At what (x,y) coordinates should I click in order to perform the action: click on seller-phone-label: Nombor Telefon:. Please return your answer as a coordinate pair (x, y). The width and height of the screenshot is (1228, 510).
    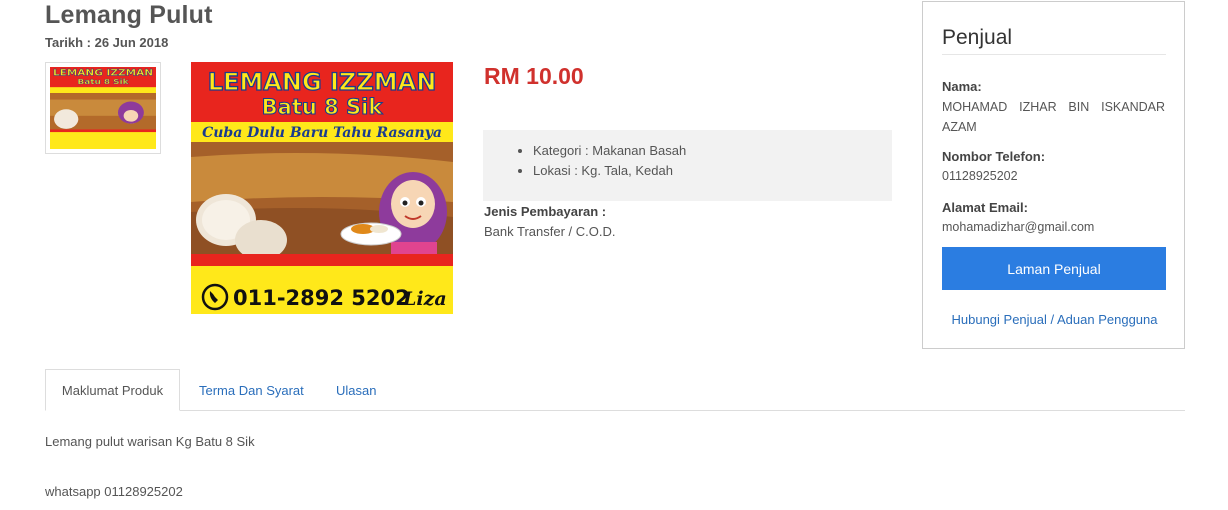
    Looking at the image, I should click on (994, 156).